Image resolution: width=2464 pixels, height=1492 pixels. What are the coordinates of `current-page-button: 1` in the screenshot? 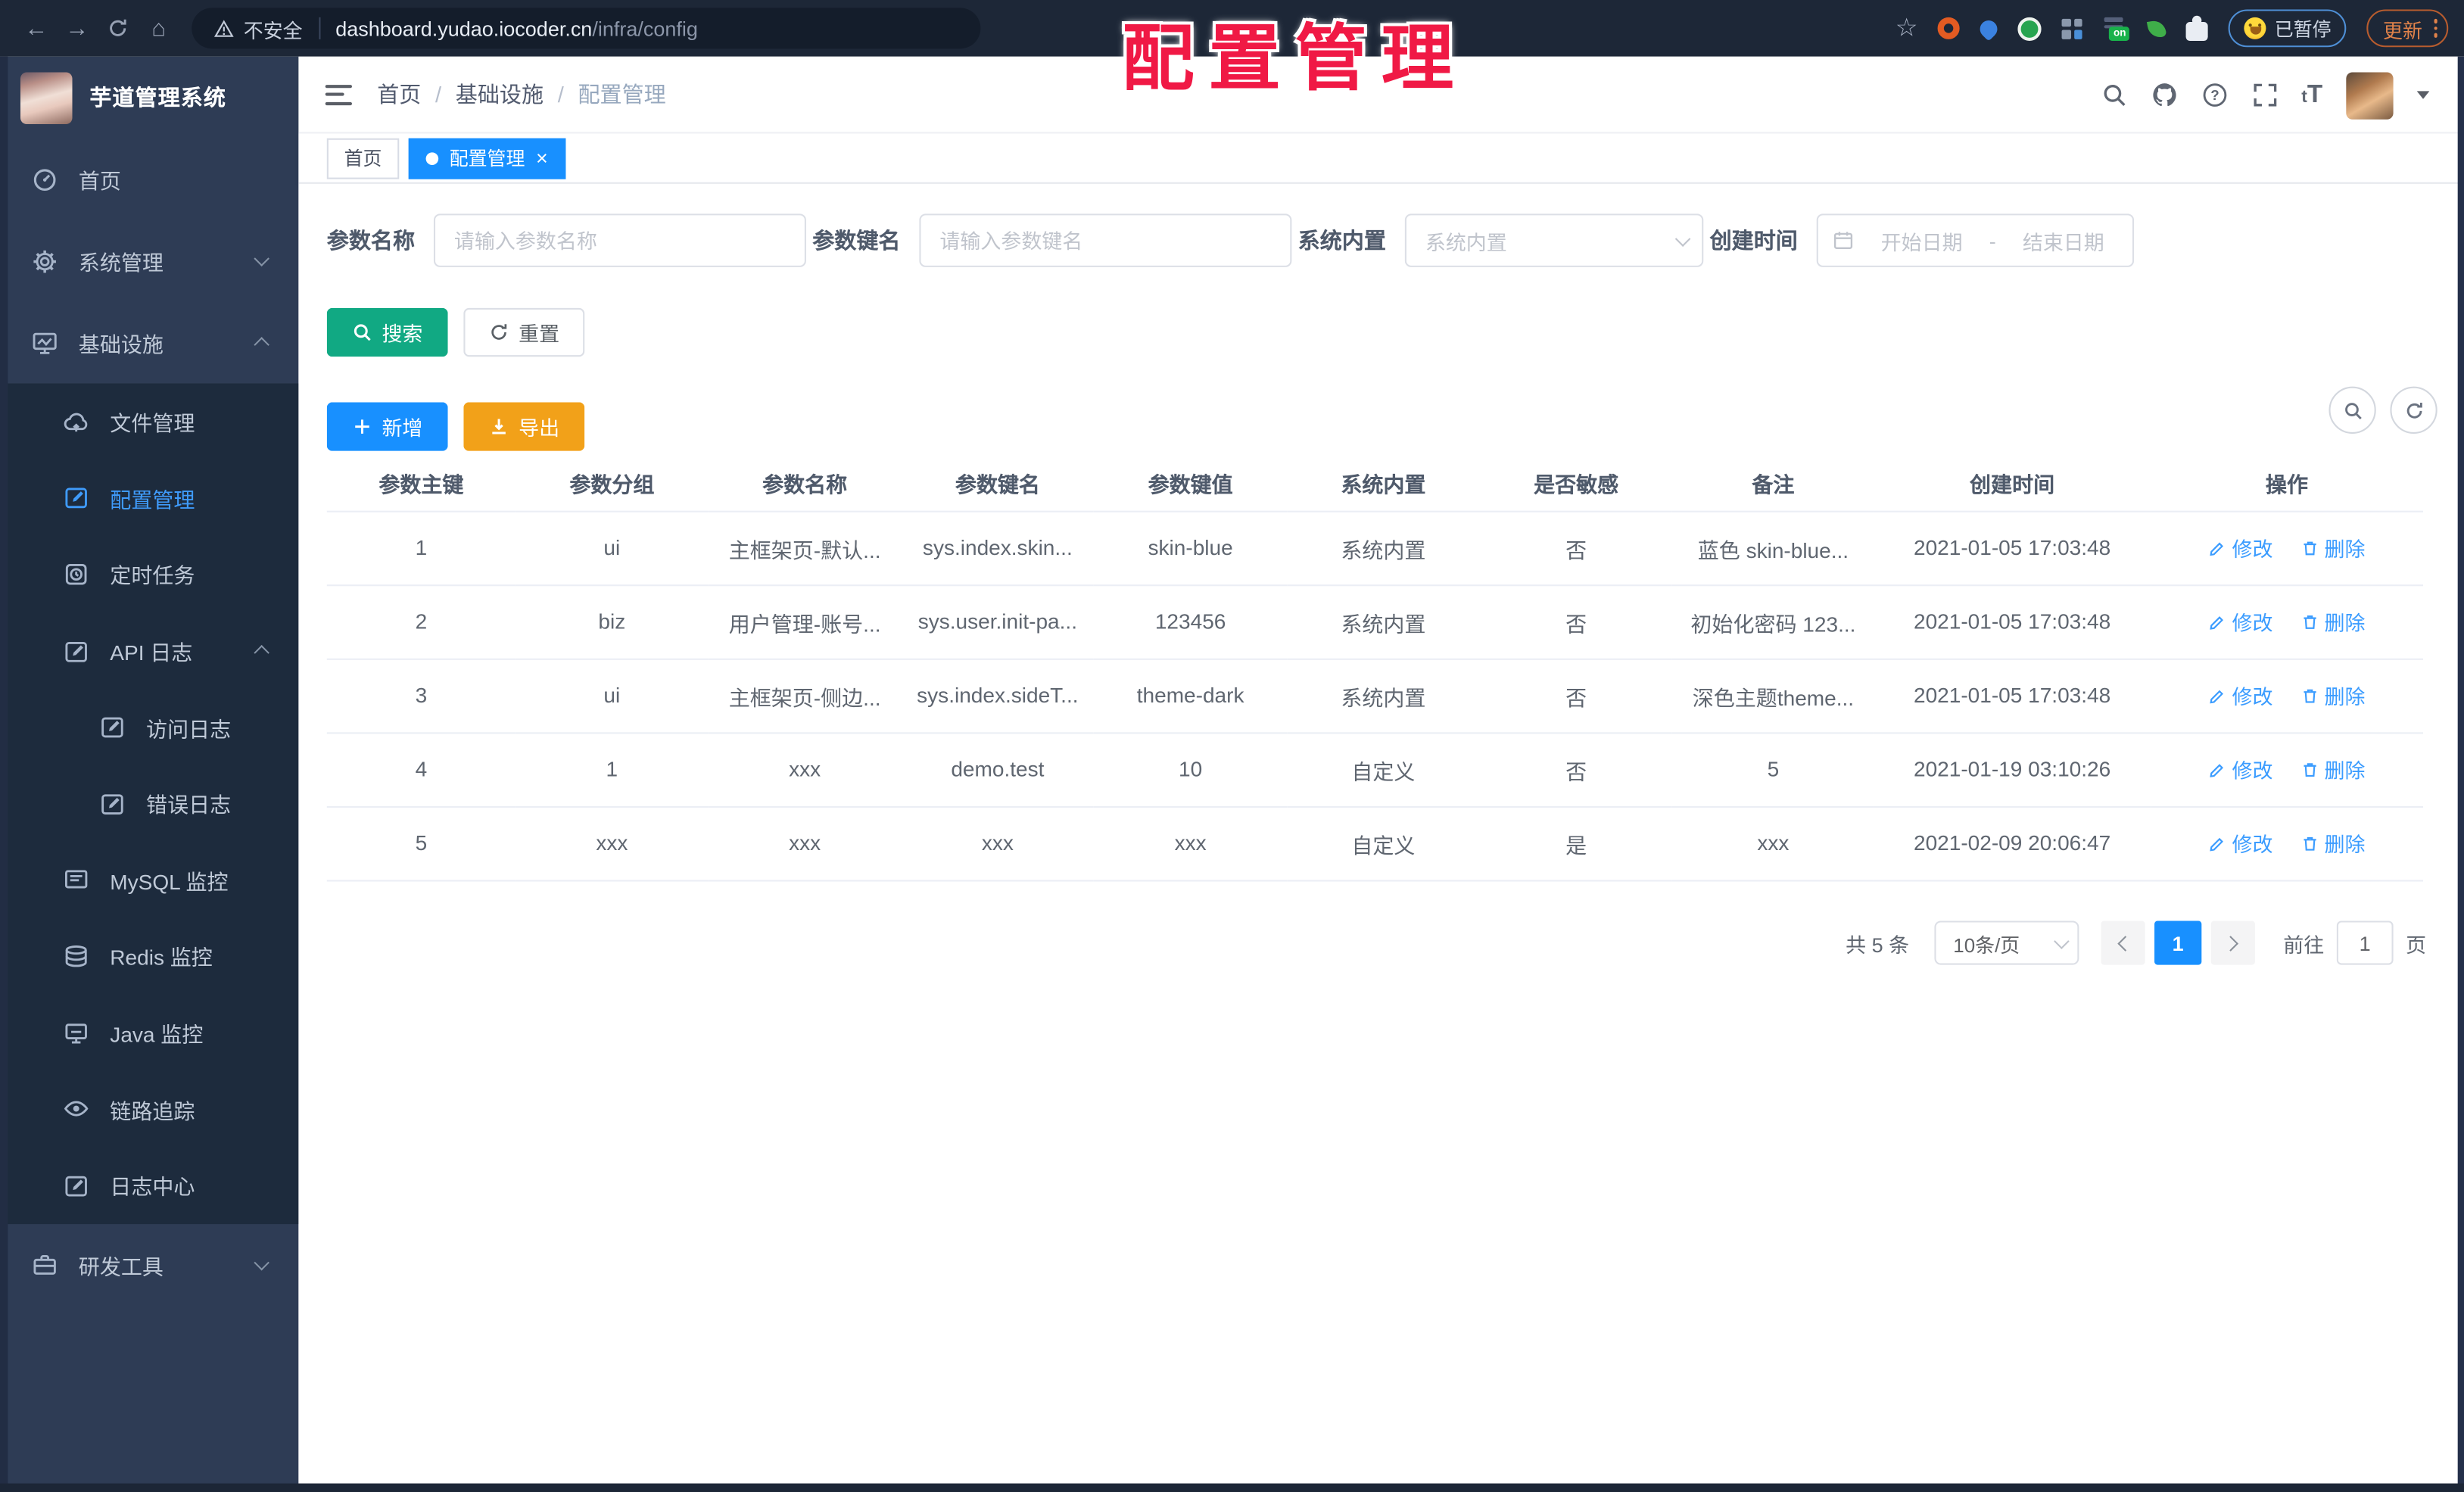 It's located at (2178, 942).